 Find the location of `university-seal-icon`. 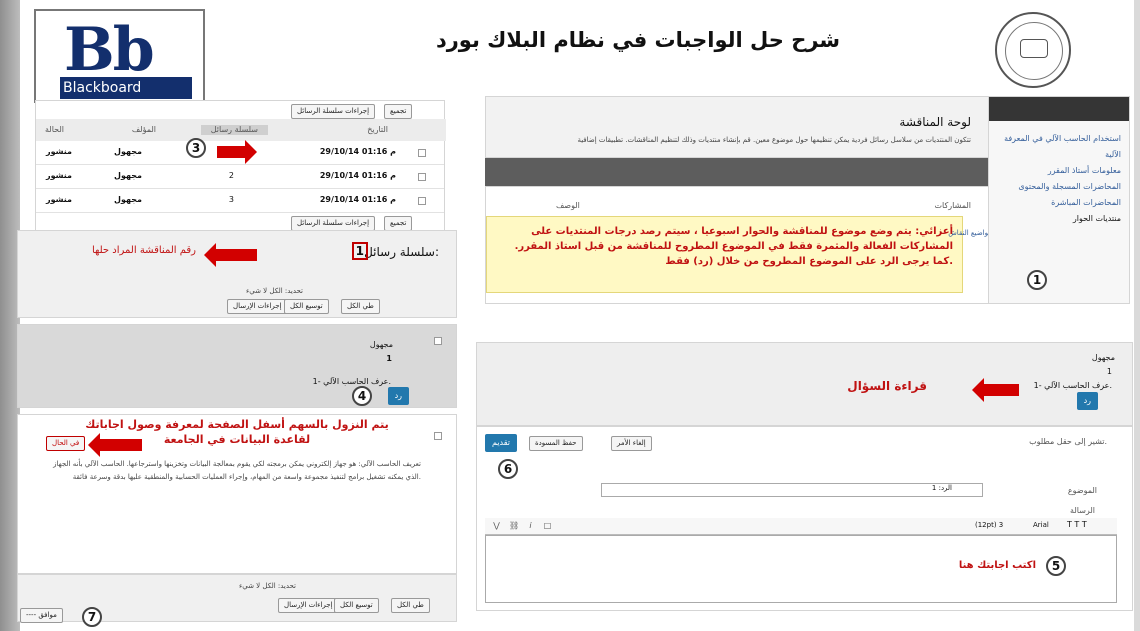

university-seal-icon is located at coordinates (1033, 50).